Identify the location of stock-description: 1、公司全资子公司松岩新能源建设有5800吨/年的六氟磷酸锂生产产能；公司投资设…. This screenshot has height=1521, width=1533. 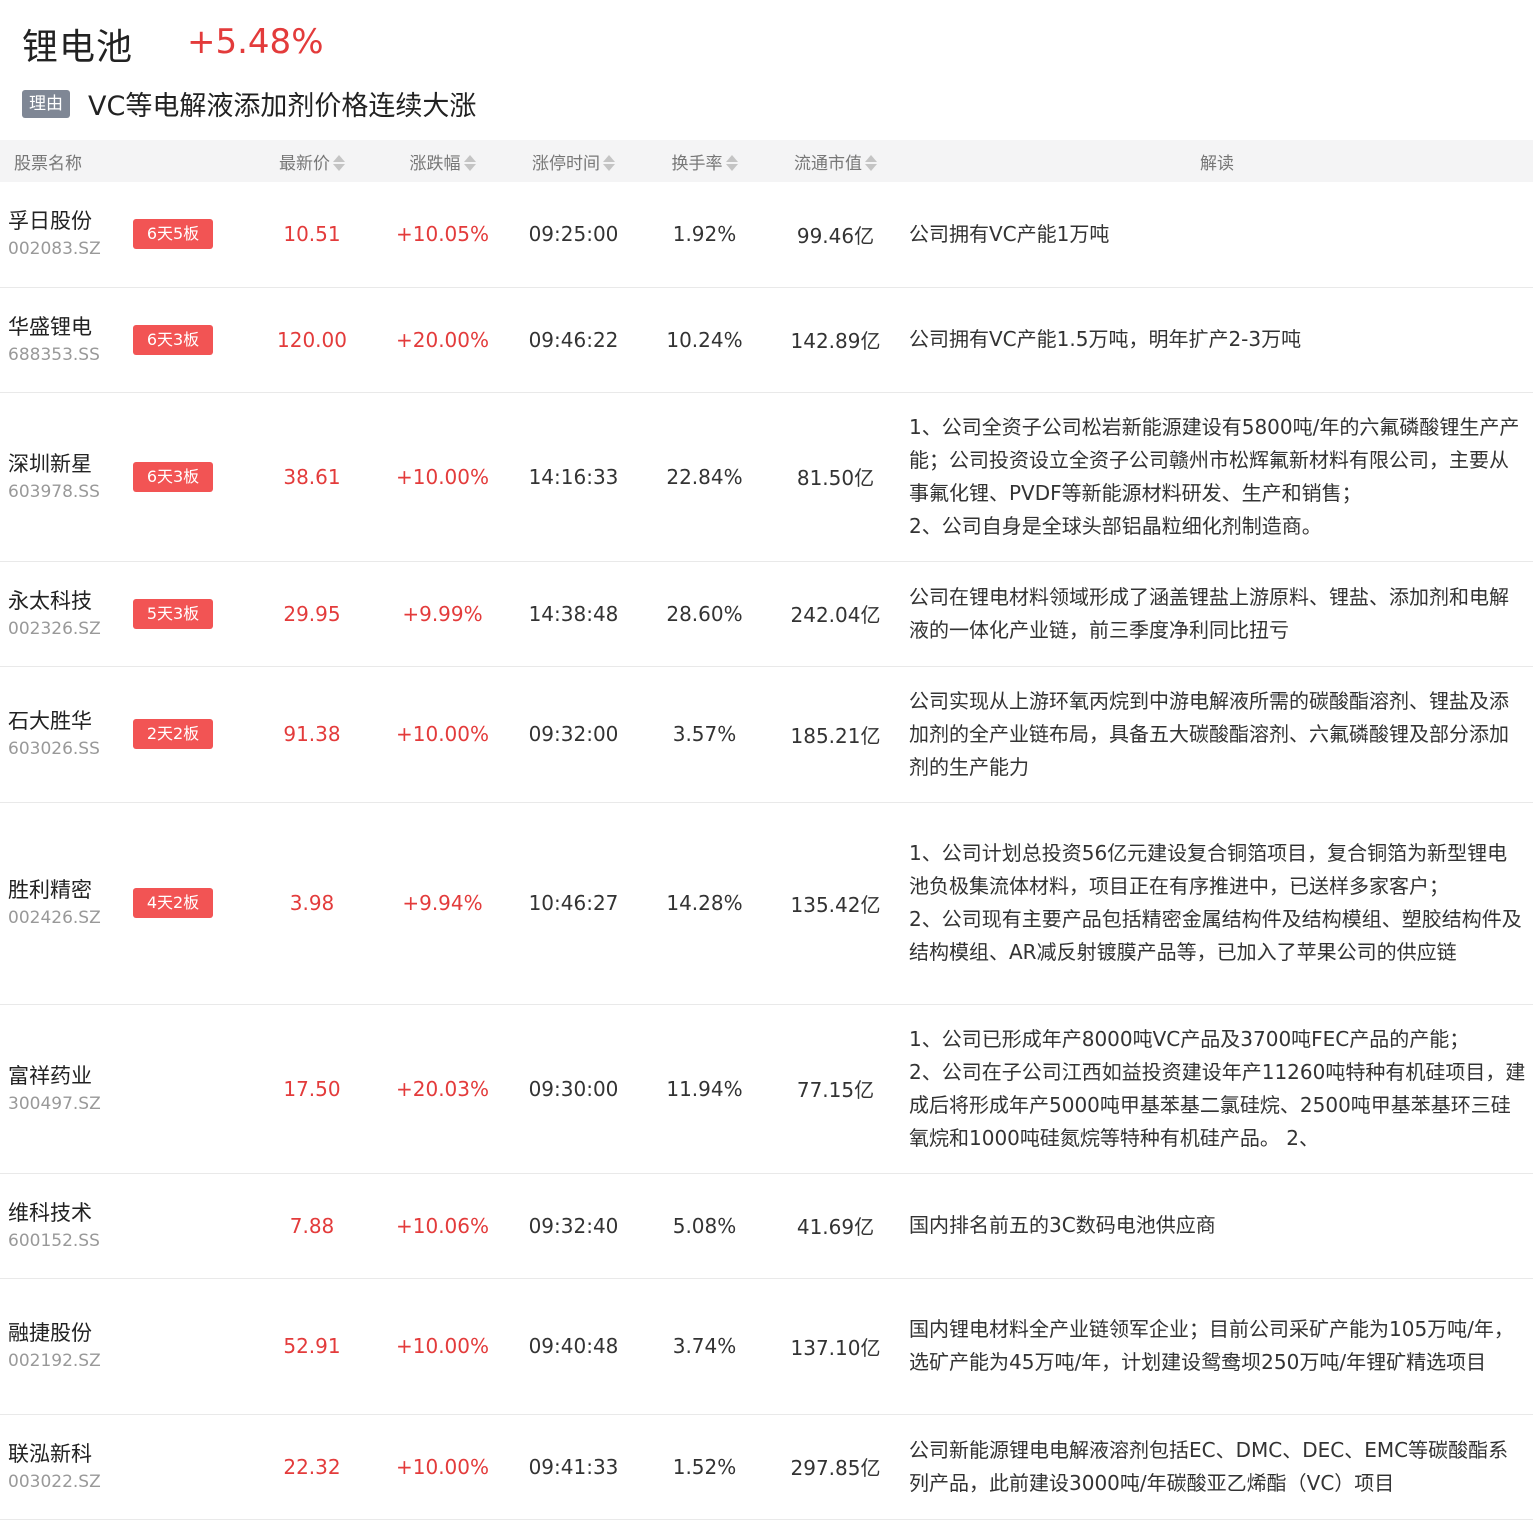
(1217, 476).